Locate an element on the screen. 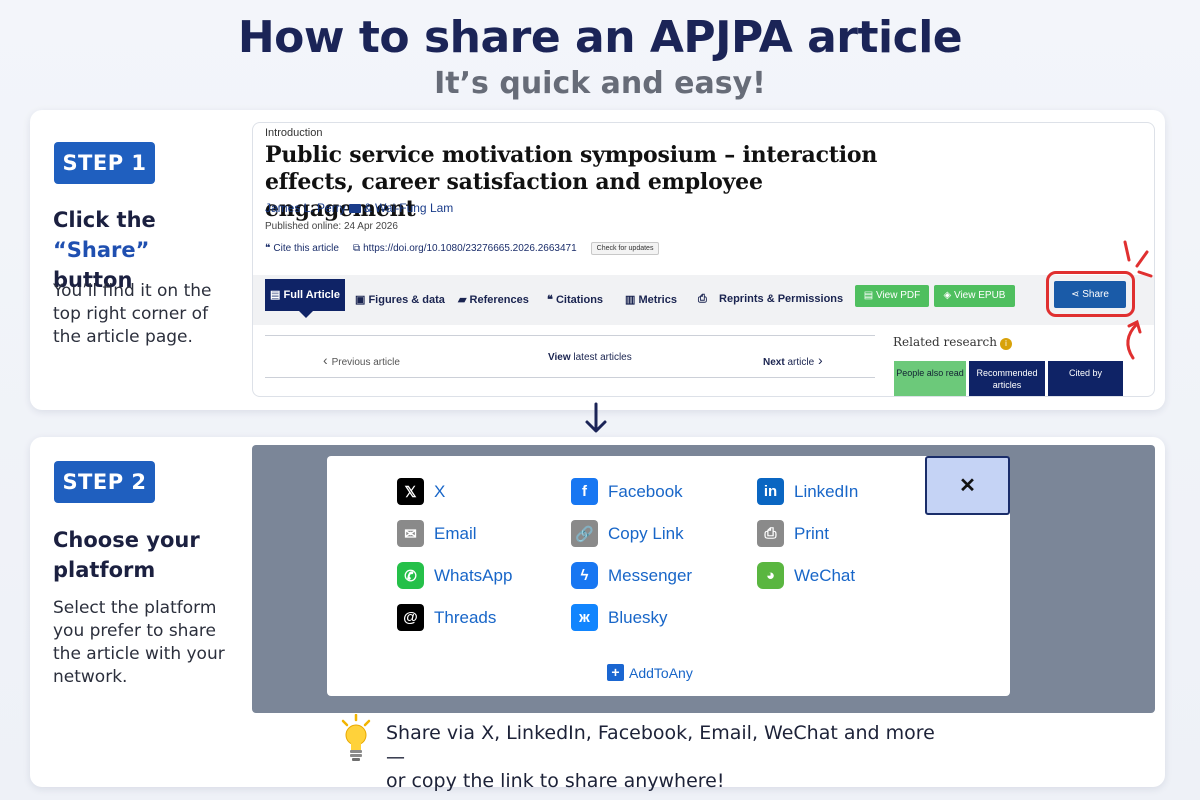  tab-people-also-read: People also read is located at coordinates (930, 378).